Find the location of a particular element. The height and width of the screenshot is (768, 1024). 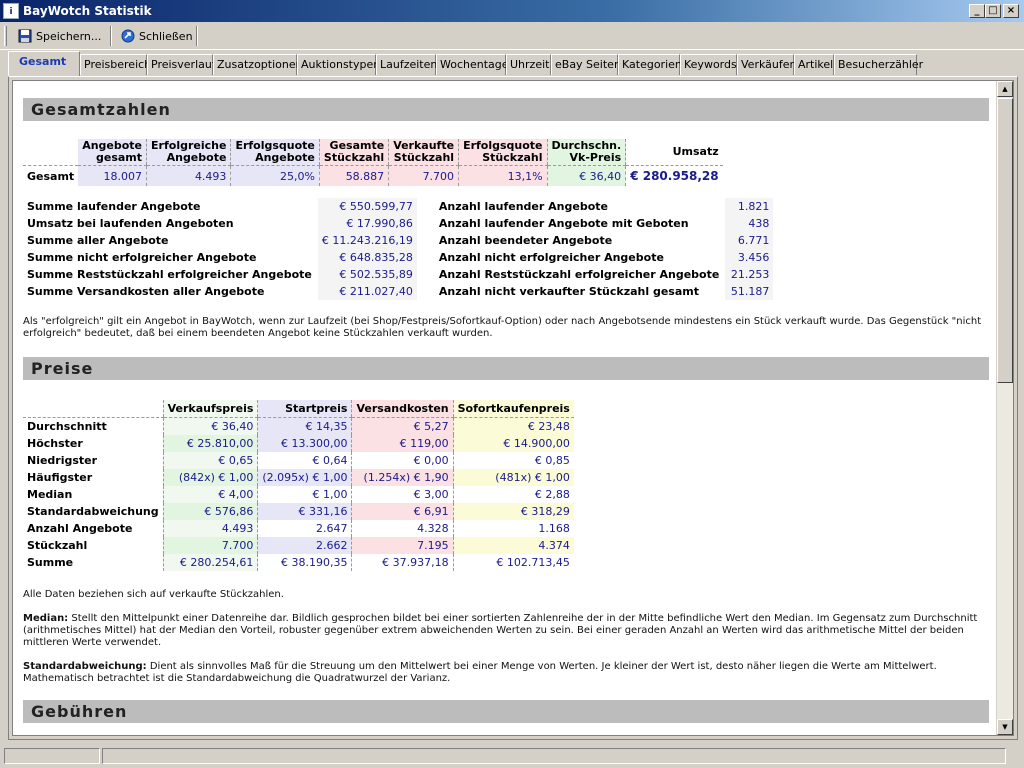

col-header: Angebote gesamt is located at coordinates (112, 152).